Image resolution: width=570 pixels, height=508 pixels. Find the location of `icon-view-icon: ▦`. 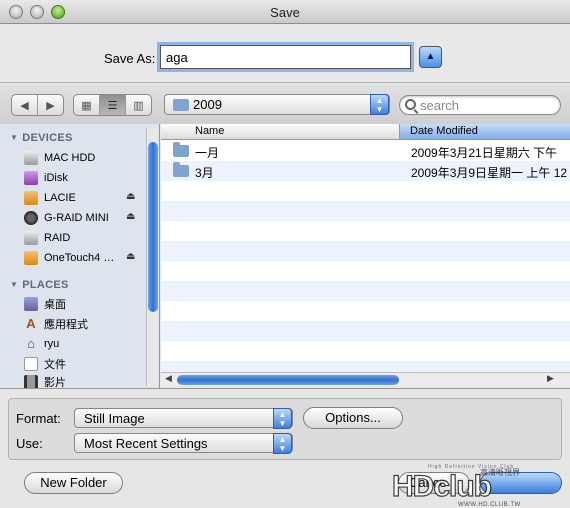

icon-view-icon: ▦ is located at coordinates (86, 105).